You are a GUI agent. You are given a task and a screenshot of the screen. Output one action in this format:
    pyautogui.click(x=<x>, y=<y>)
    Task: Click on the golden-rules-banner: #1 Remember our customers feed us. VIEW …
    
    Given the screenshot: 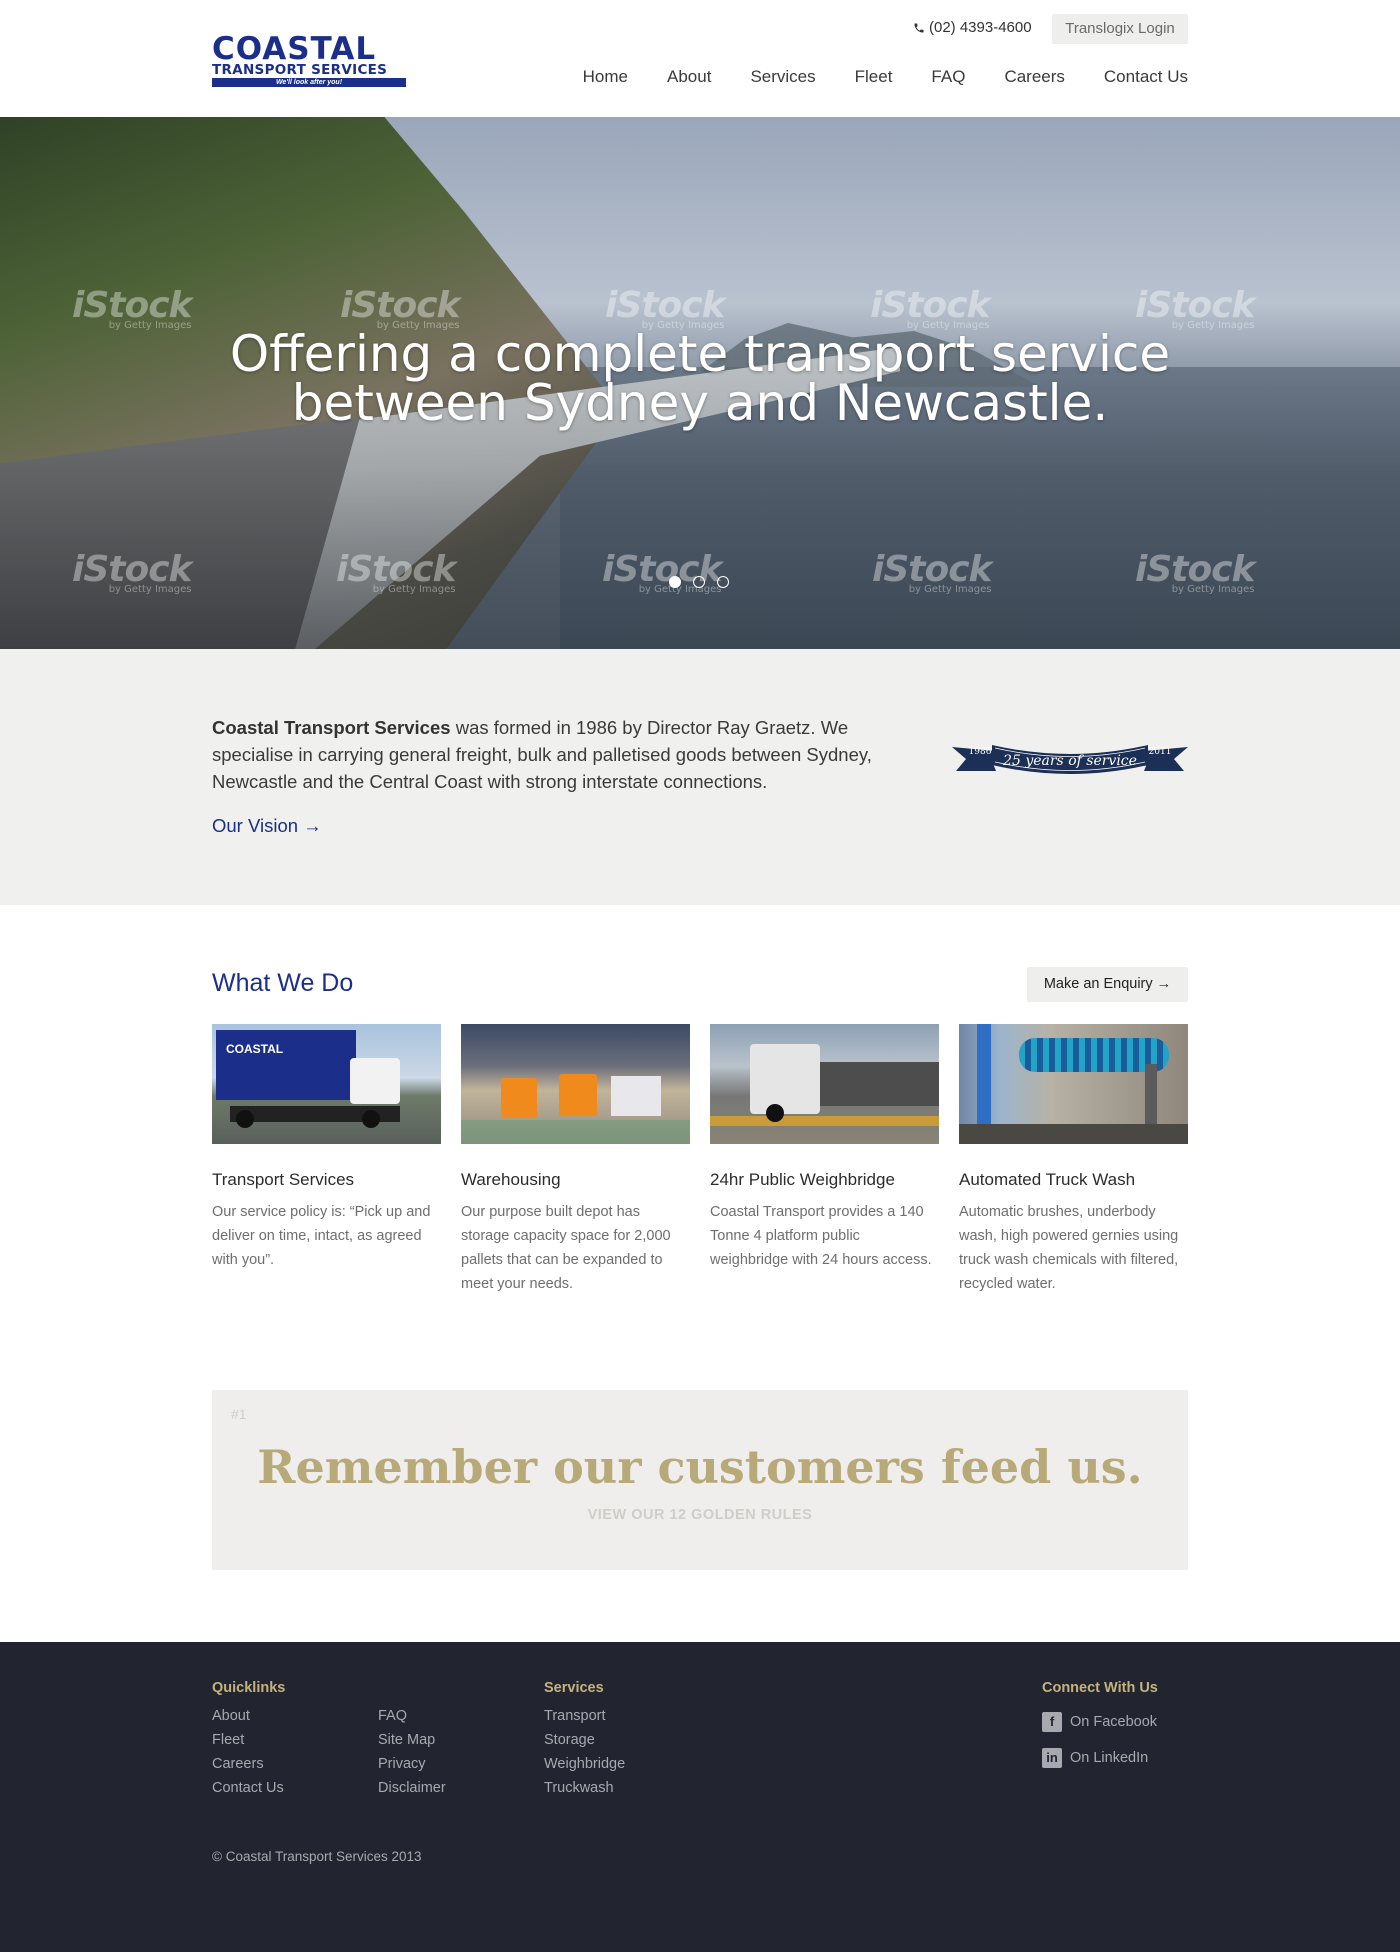 What is the action you would take?
    pyautogui.click(x=700, y=1480)
    